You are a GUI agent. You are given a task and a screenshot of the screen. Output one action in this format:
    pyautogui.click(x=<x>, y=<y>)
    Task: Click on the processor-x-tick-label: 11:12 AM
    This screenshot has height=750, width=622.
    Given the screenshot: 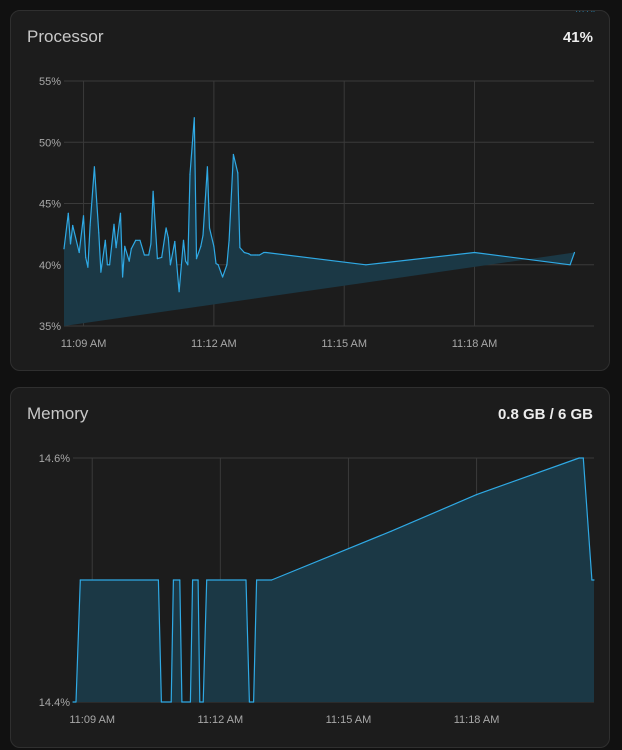 What is the action you would take?
    pyautogui.click(x=214, y=344)
    